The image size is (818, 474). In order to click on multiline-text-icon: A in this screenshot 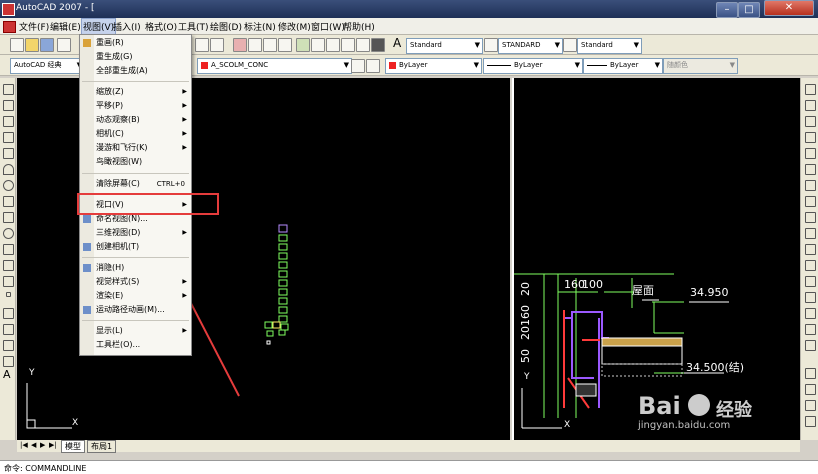, I will do `click(7, 374)`.